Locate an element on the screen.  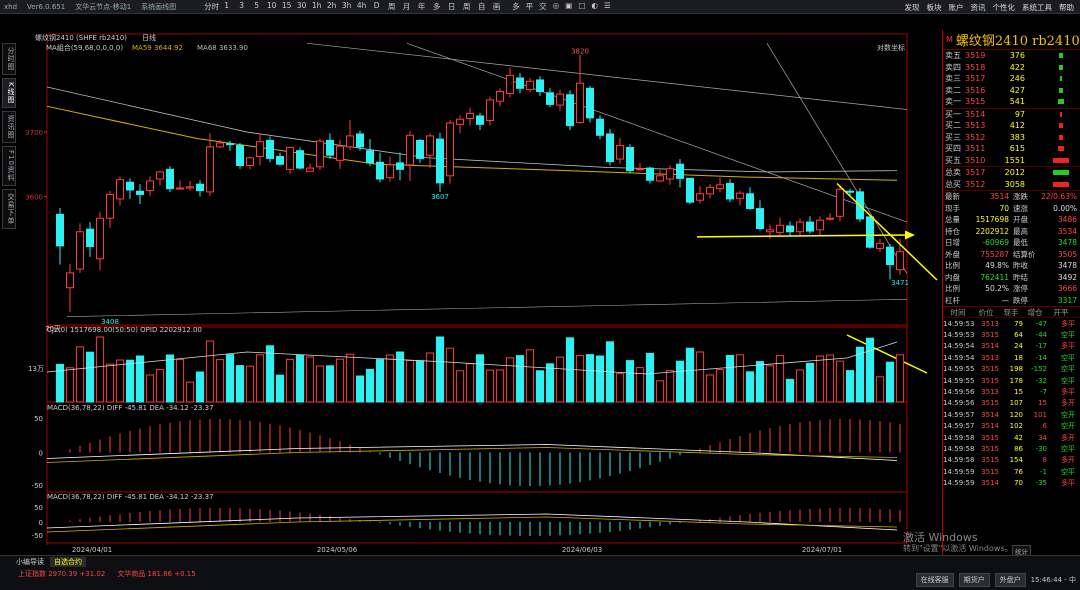
tool-icon-4: ▣ is located at coordinates (568, 6).